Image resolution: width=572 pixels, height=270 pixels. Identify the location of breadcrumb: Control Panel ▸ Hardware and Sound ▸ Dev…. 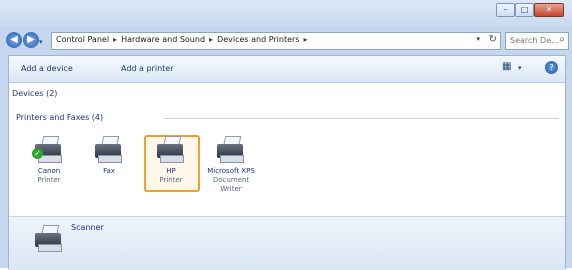
(184, 39).